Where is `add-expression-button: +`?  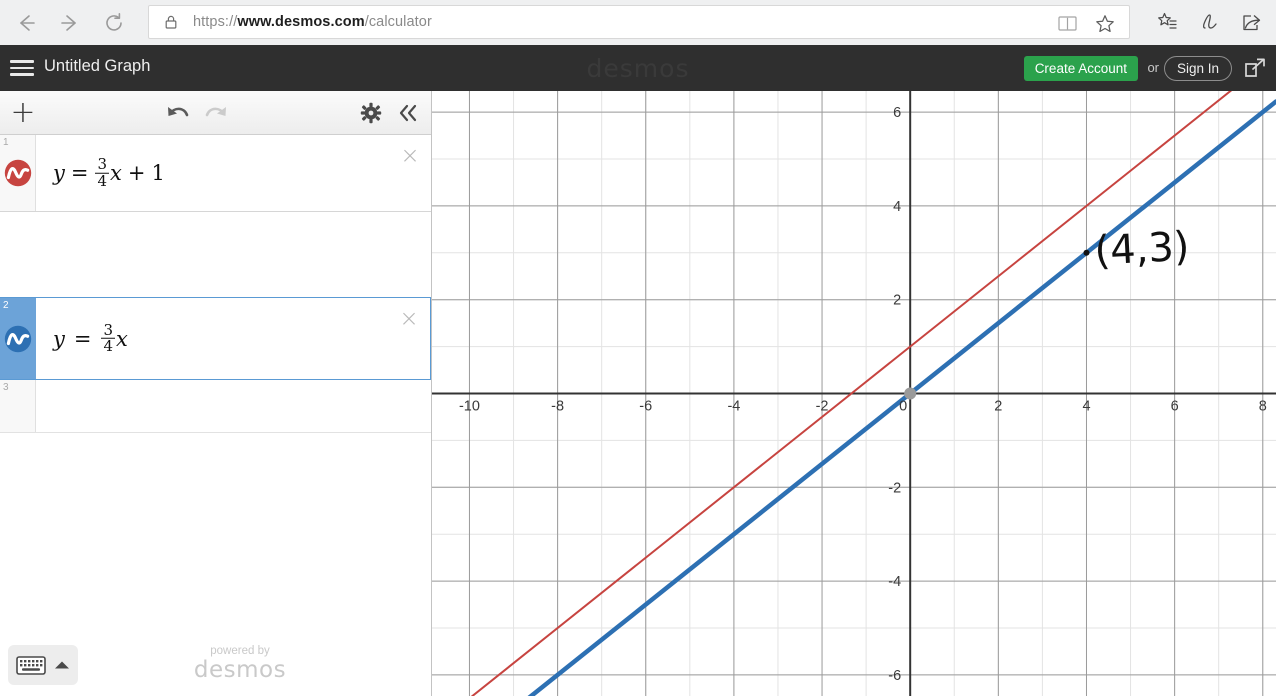 add-expression-button: + is located at coordinates (23, 112).